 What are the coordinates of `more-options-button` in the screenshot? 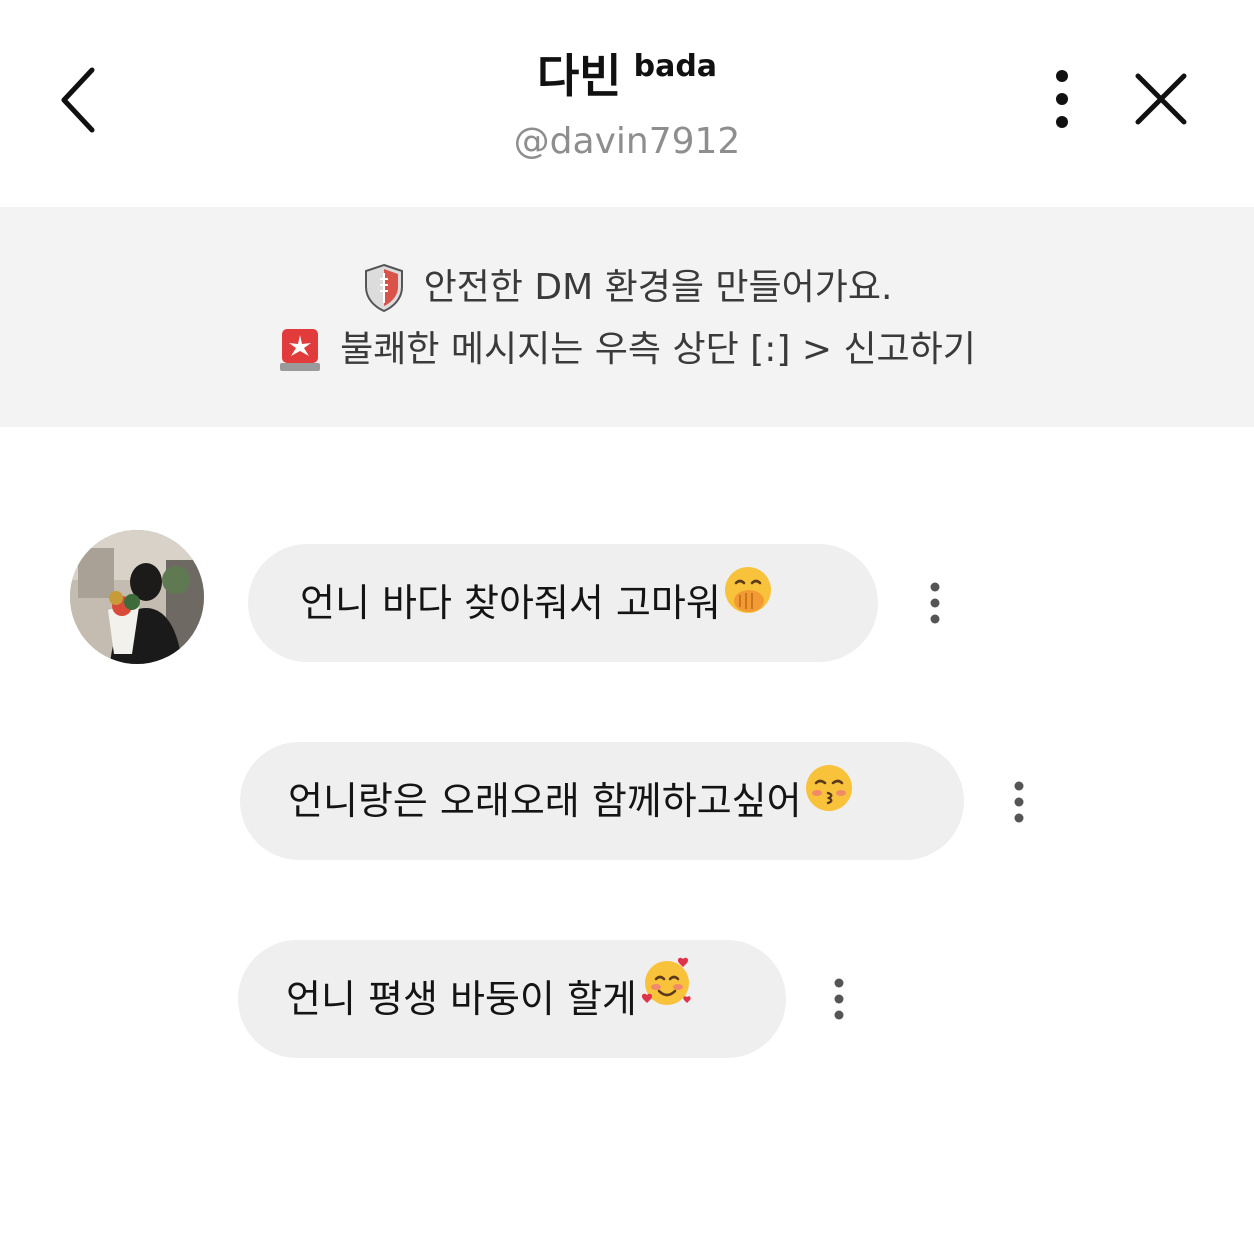 It's located at (1062, 99).